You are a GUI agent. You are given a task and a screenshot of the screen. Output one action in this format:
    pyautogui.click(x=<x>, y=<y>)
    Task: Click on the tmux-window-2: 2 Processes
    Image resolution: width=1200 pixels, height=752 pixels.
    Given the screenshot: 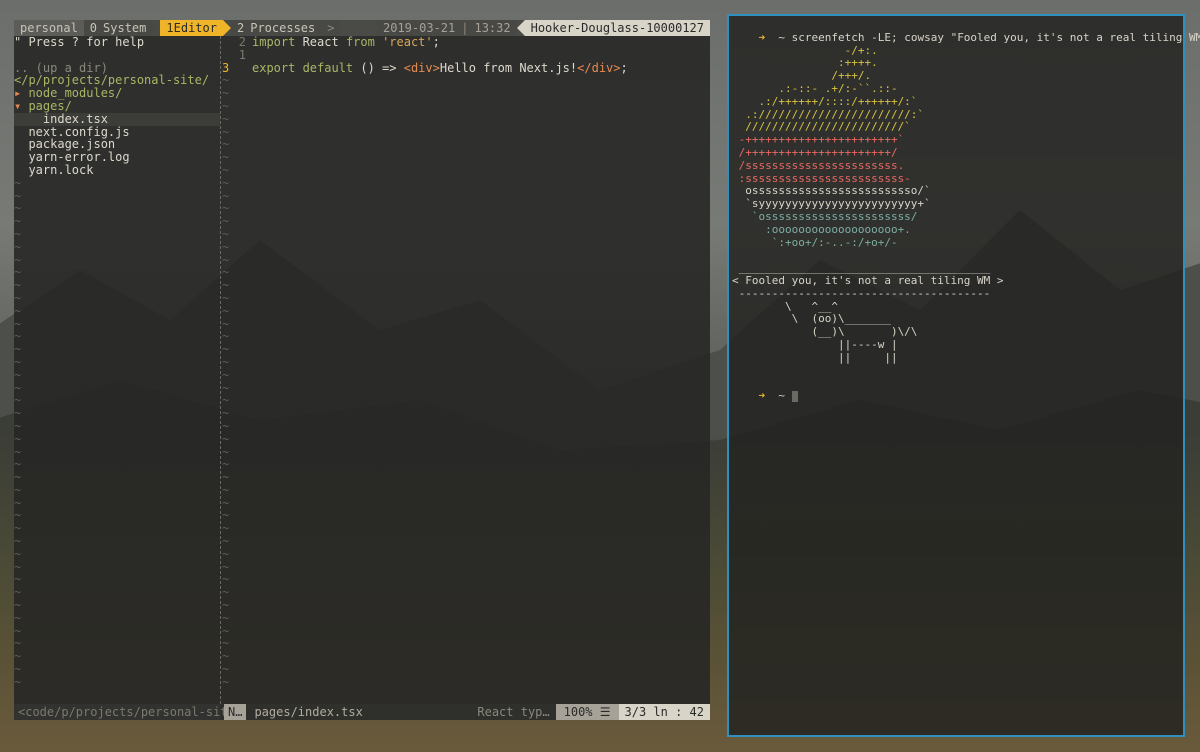 What is the action you would take?
    pyautogui.click(x=276, y=28)
    